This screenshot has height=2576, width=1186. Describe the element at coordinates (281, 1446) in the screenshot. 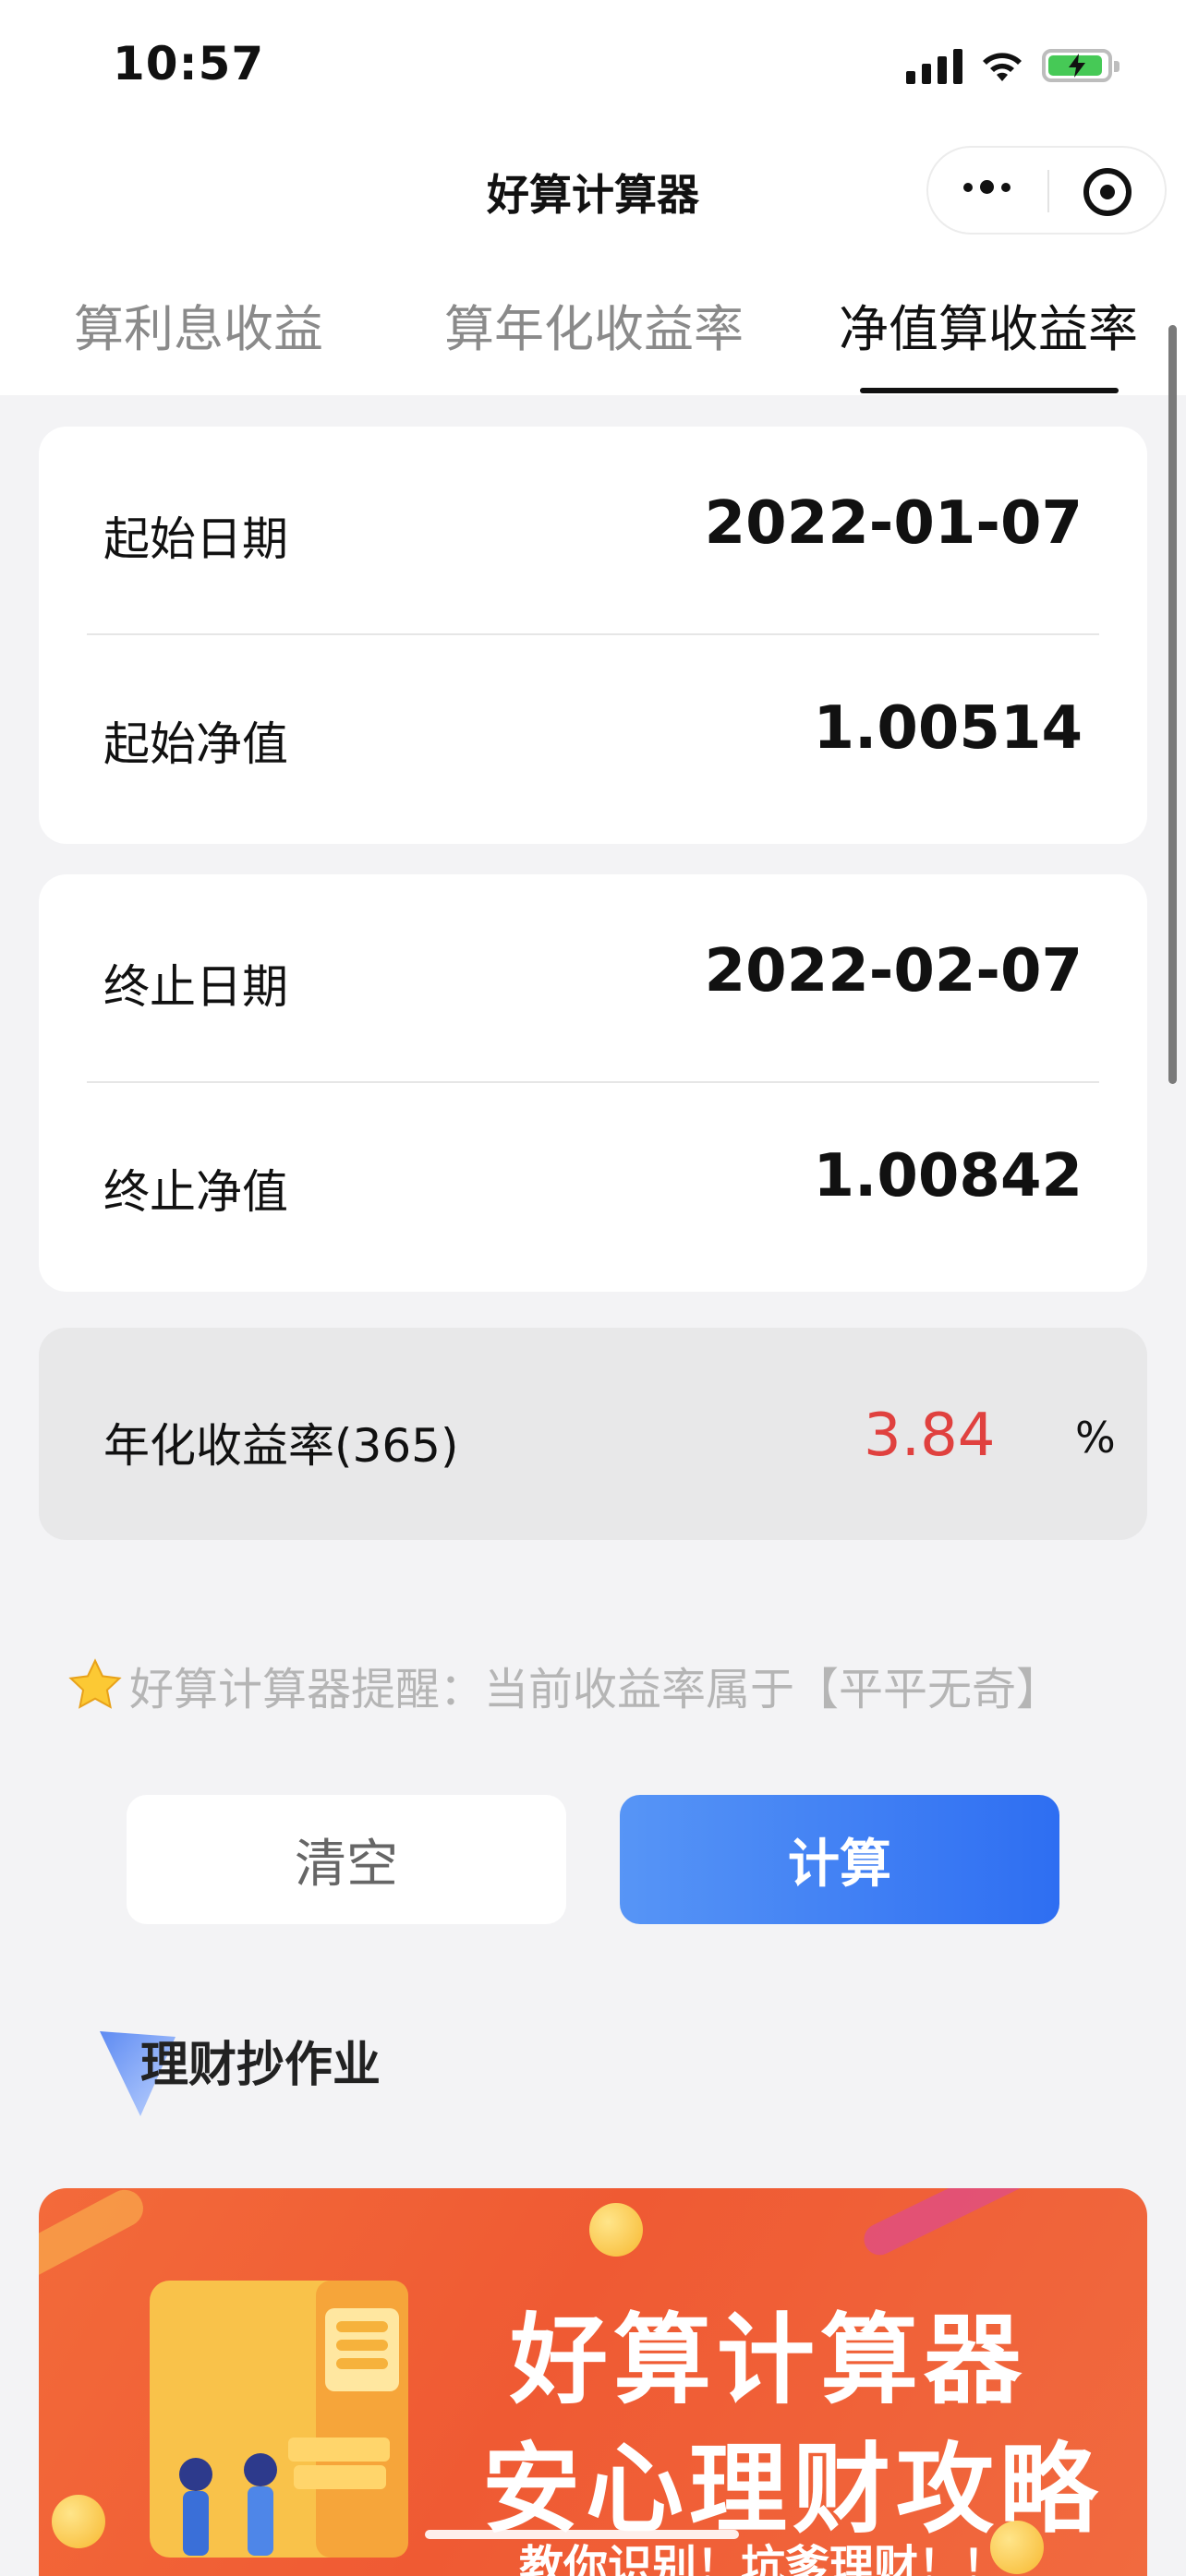

I see `result-label: 年化收益率(365)` at that location.